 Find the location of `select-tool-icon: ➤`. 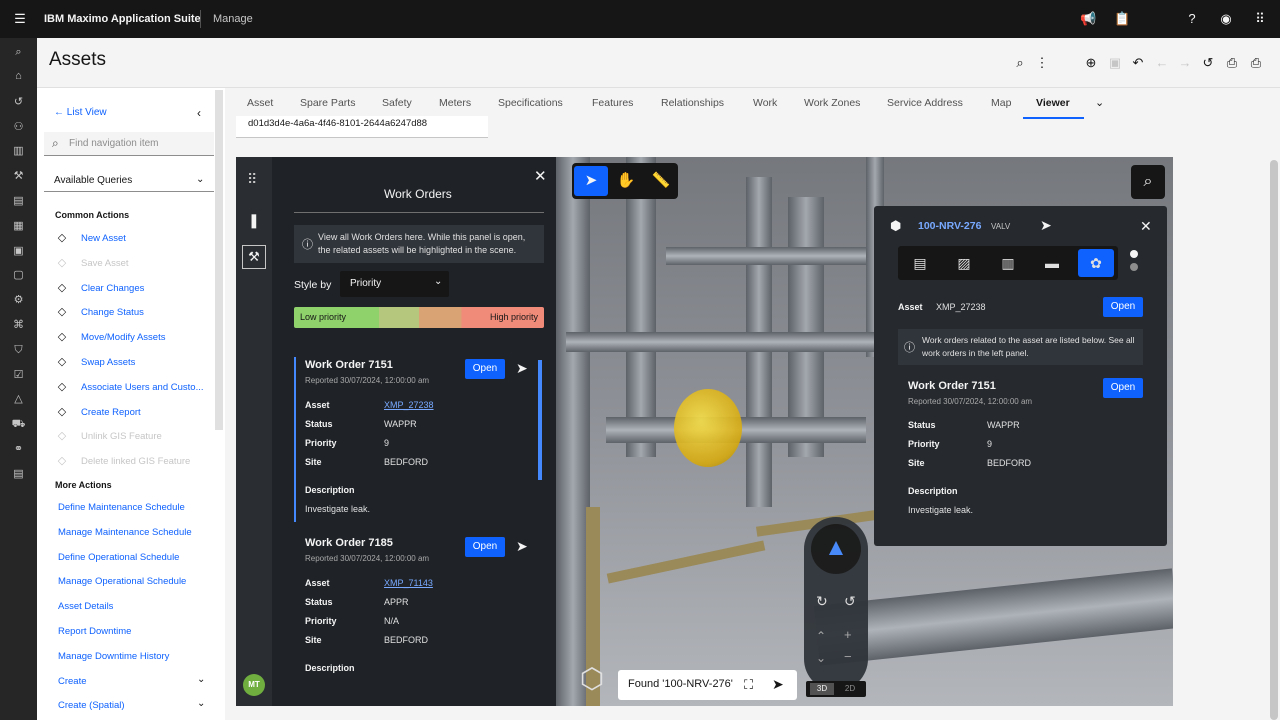

select-tool-icon: ➤ is located at coordinates (591, 181).